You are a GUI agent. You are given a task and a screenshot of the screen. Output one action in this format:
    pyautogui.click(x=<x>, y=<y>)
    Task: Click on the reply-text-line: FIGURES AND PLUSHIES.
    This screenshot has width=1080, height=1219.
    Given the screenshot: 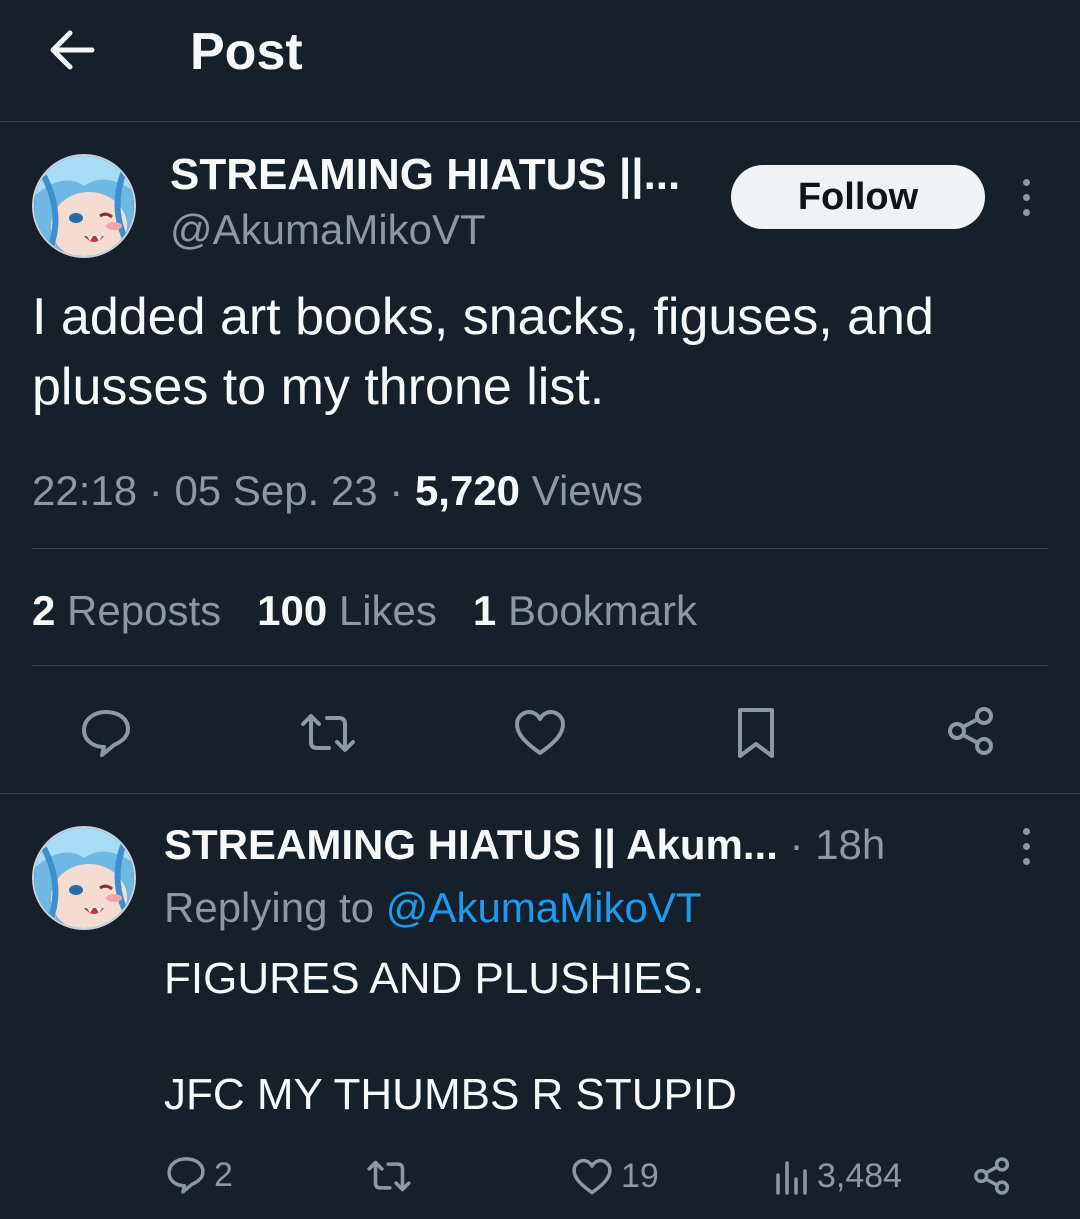 What is the action you would take?
    pyautogui.click(x=434, y=978)
    